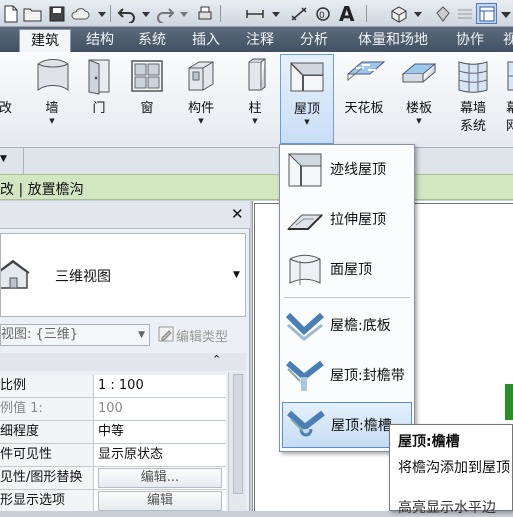  What do you see at coordinates (10, 76) in the screenshot?
I see `modify-icon` at bounding box center [10, 76].